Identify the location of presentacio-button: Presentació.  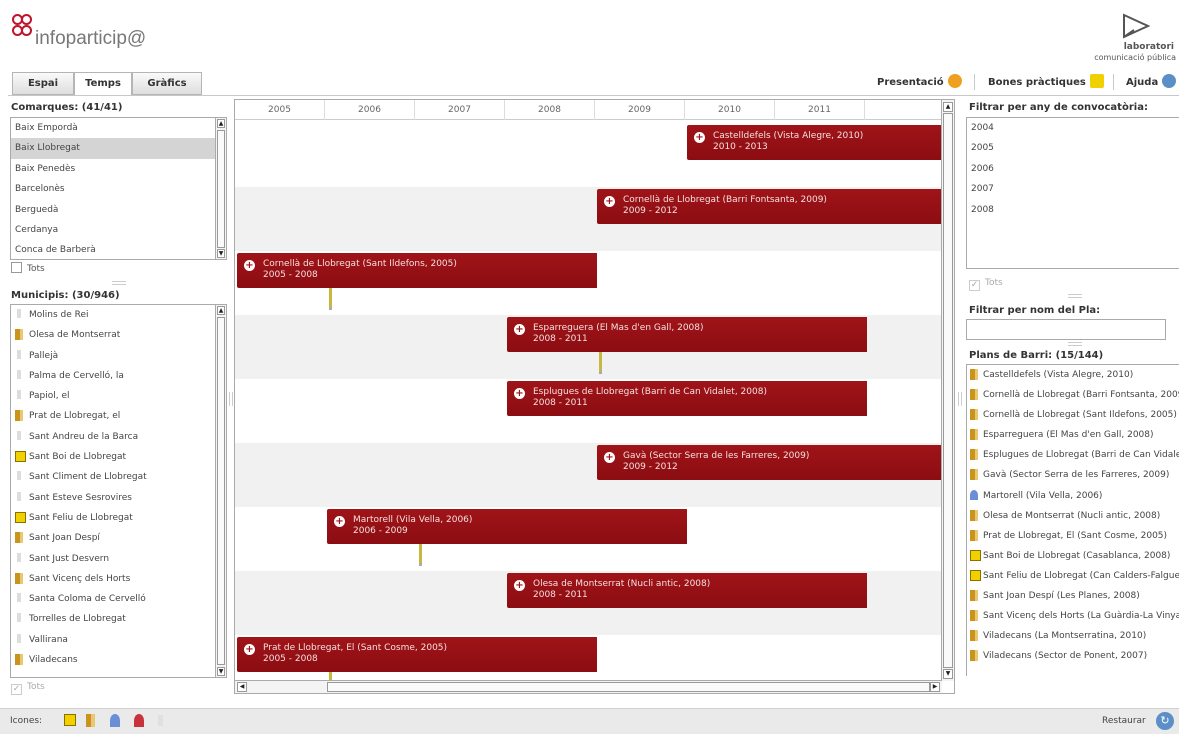
(919, 82).